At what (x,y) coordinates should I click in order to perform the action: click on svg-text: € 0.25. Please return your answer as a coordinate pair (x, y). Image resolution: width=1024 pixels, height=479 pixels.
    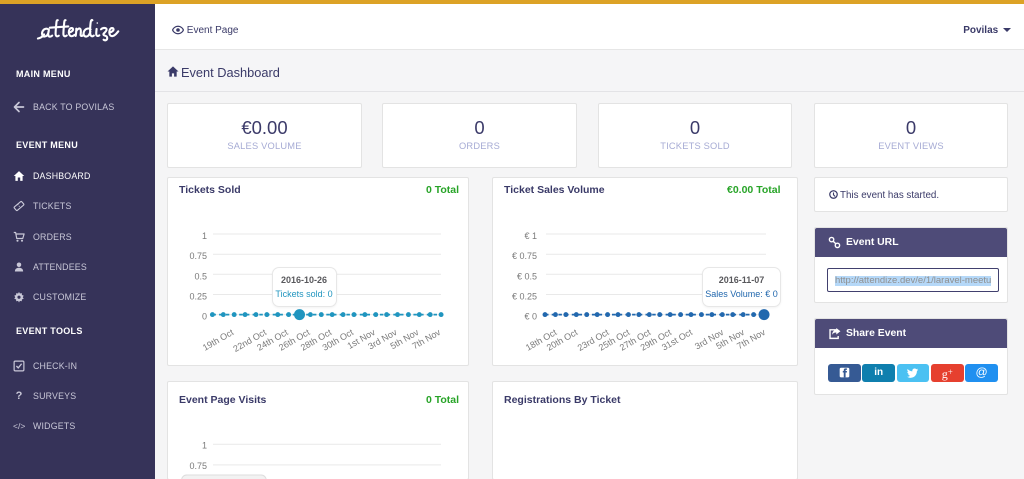
    Looking at the image, I should click on (524, 297).